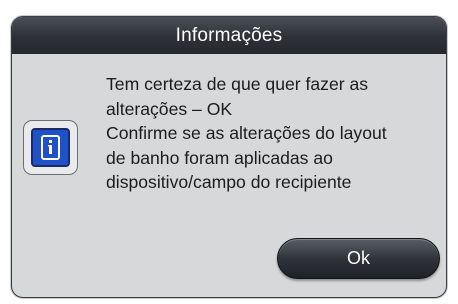  I want to click on info-letter-icon, so click(50, 147).